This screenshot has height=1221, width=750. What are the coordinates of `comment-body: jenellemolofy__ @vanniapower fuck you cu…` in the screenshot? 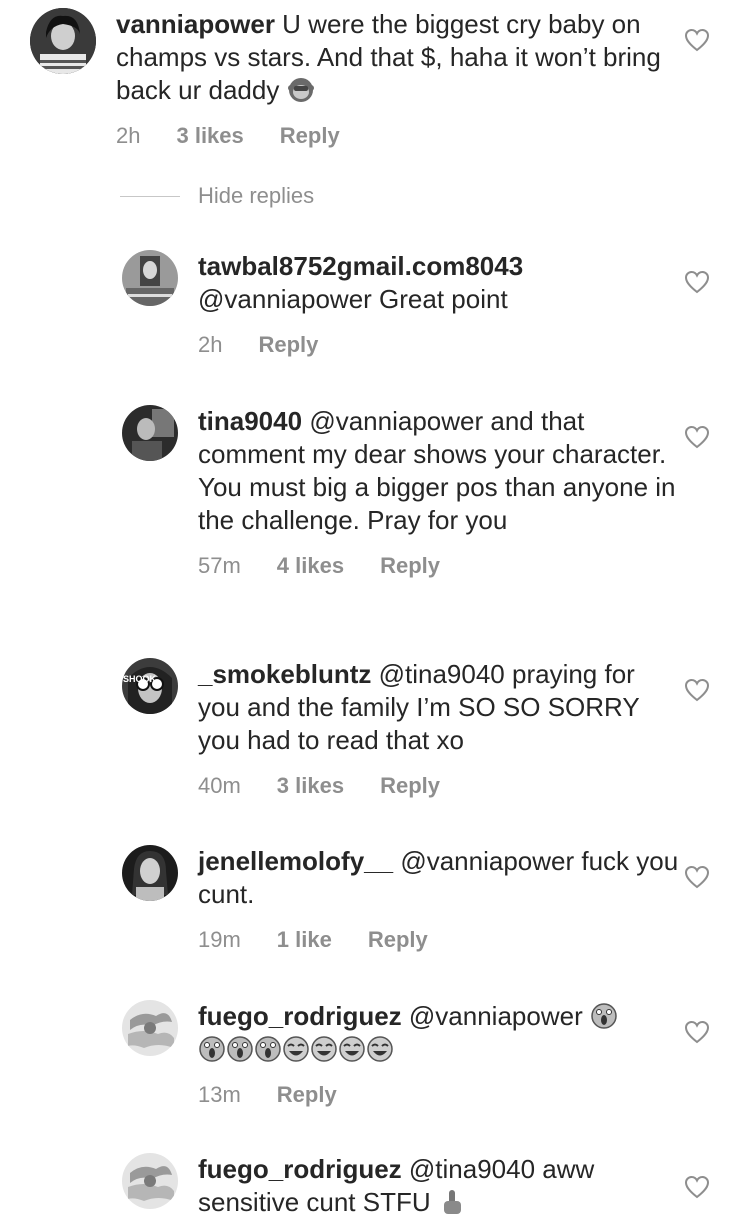 It's located at (440, 899).